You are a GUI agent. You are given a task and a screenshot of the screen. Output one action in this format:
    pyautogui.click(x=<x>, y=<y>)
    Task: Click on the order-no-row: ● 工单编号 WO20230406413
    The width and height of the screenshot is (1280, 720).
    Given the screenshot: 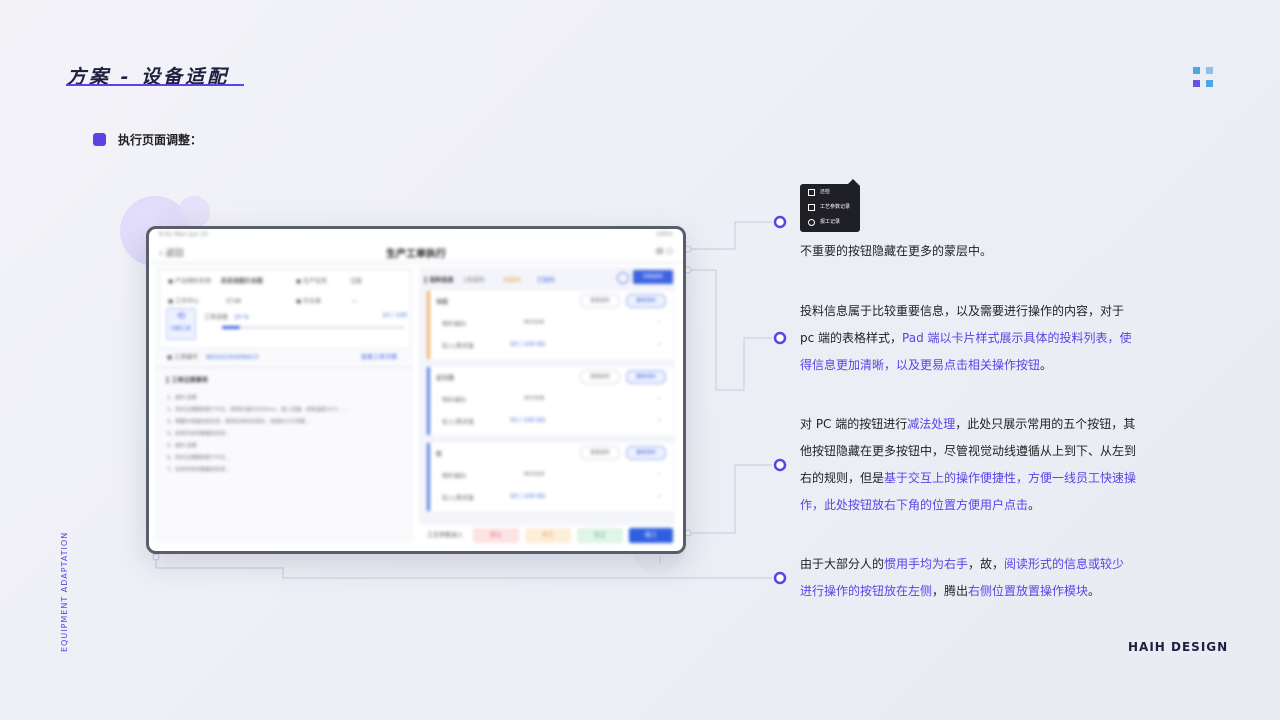 What is the action you would take?
    pyautogui.click(x=213, y=357)
    